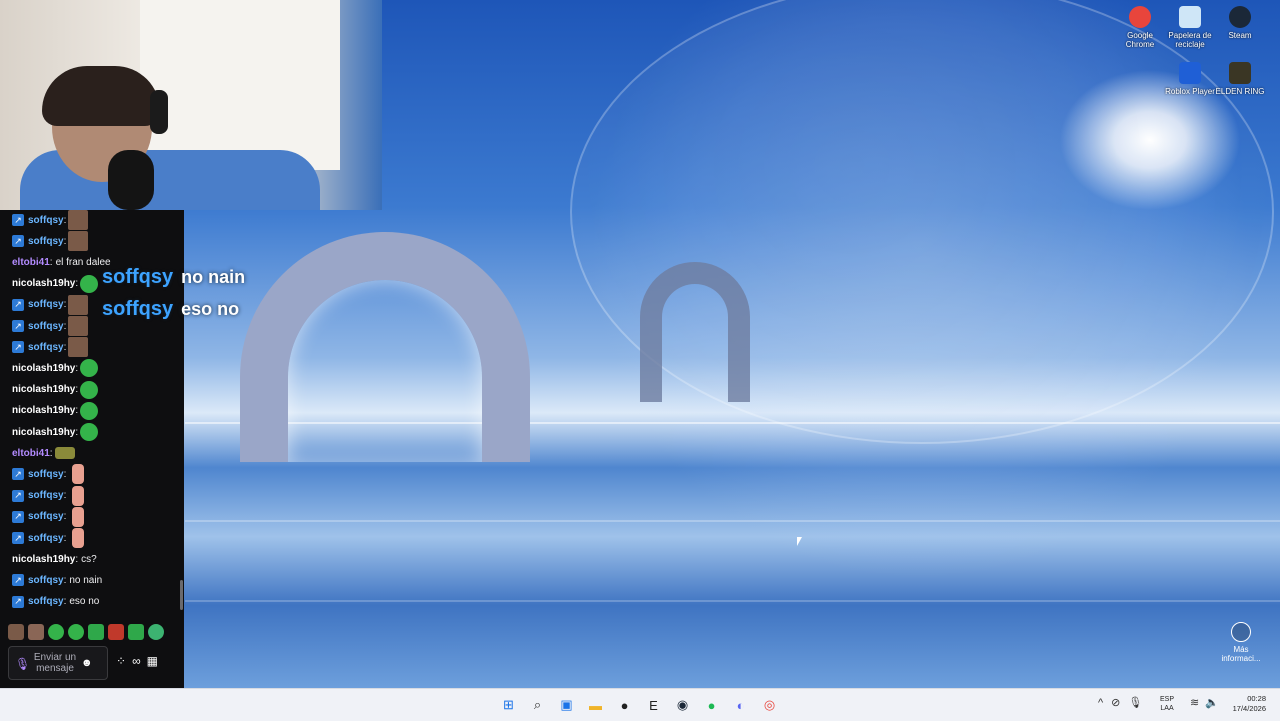 Image resolution: width=1280 pixels, height=721 pixels. Describe the element at coordinates (121, 661) in the screenshot. I see `bits-icon: ⁘` at that location.